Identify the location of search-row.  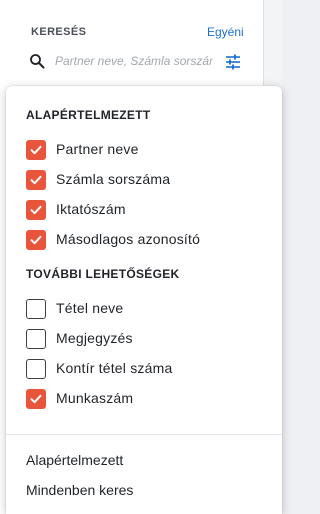
(144, 63).